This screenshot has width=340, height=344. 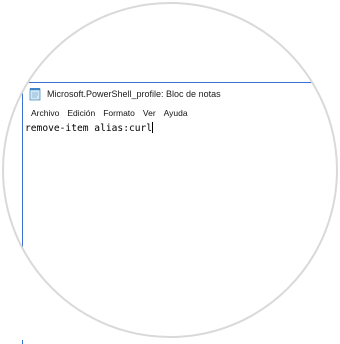 I want to click on editor-text: remove-item alias:curl, so click(x=89, y=128).